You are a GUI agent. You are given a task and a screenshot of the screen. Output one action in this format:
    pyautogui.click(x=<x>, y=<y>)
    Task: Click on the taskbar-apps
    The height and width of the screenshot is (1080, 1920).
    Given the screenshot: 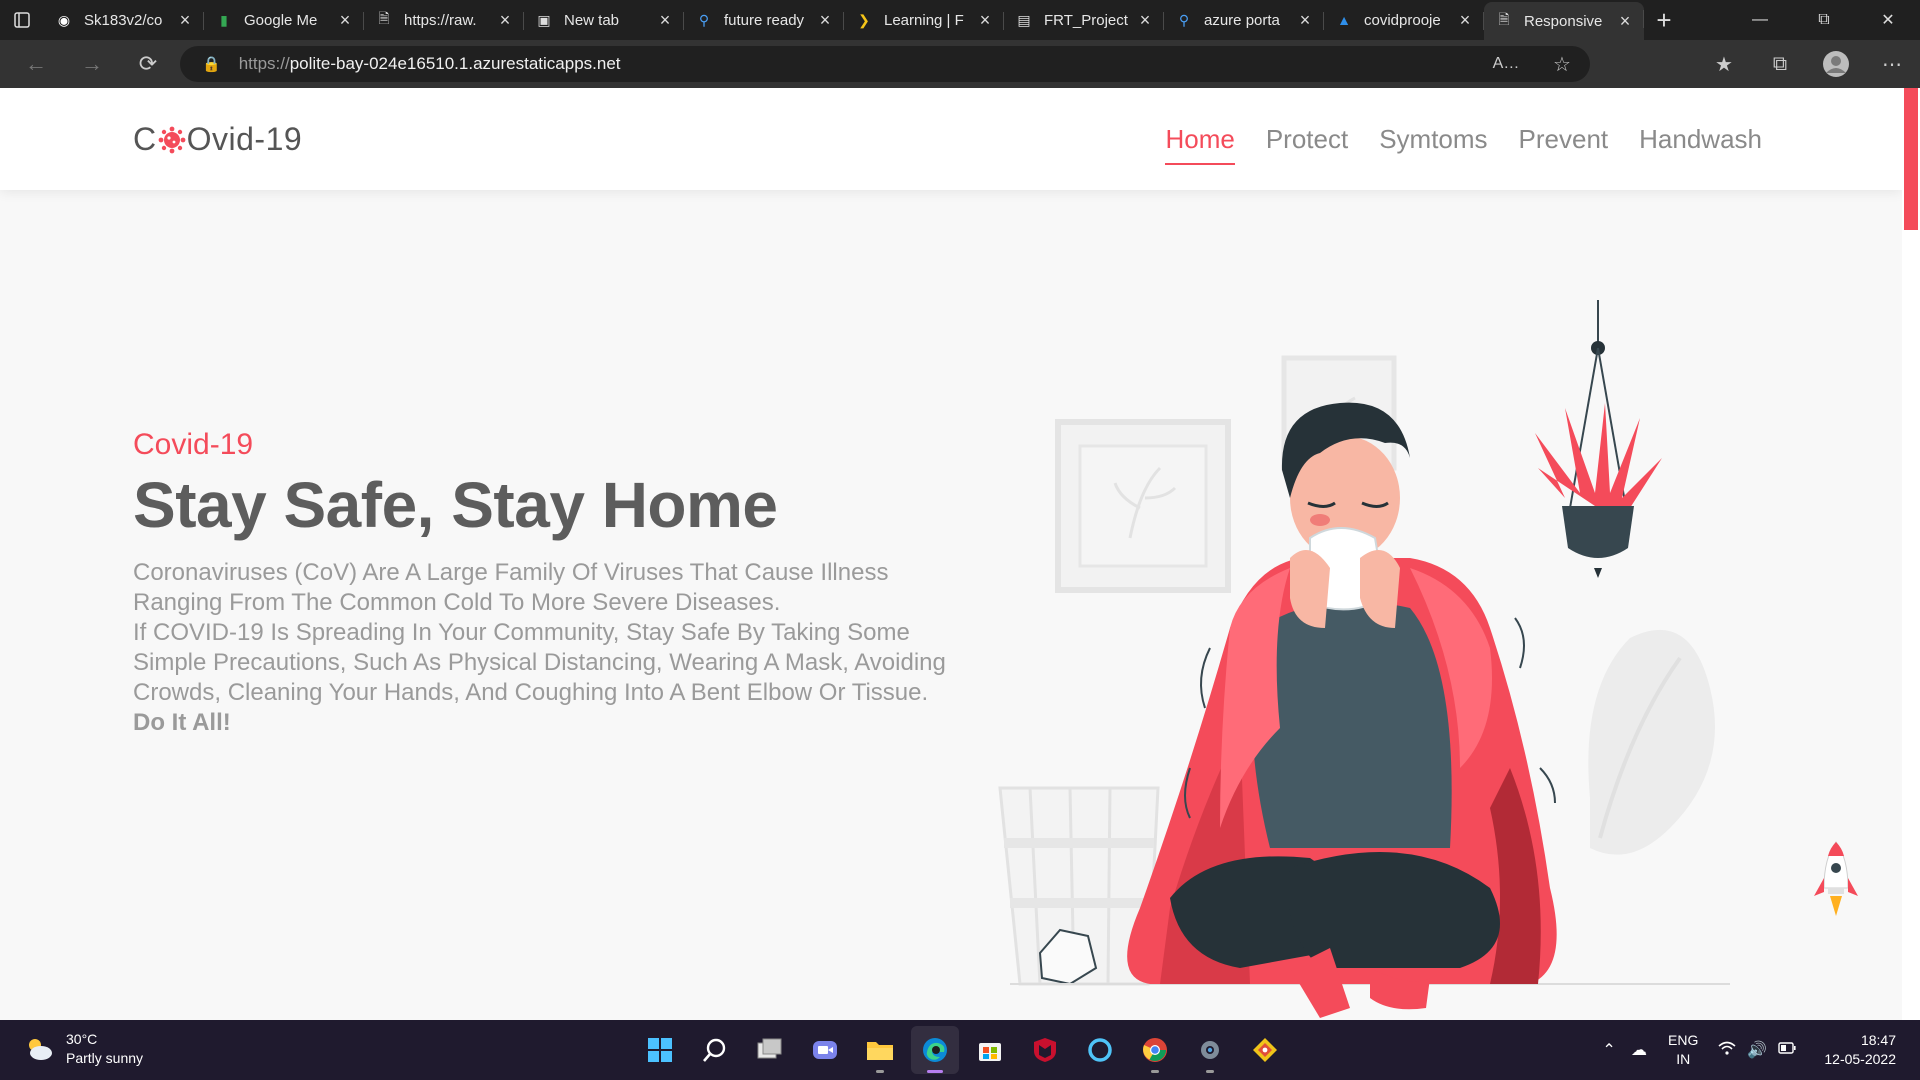 What is the action you would take?
    pyautogui.click(x=962, y=1050)
    